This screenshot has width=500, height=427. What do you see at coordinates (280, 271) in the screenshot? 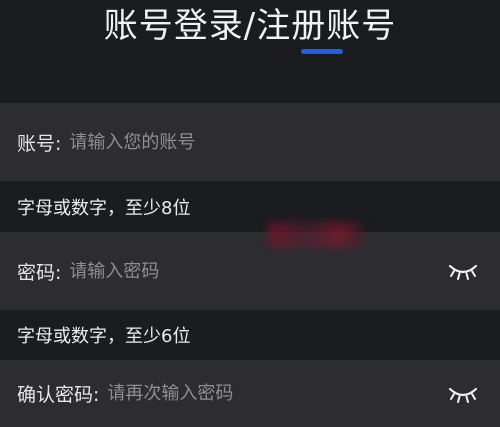
I see `password-input` at bounding box center [280, 271].